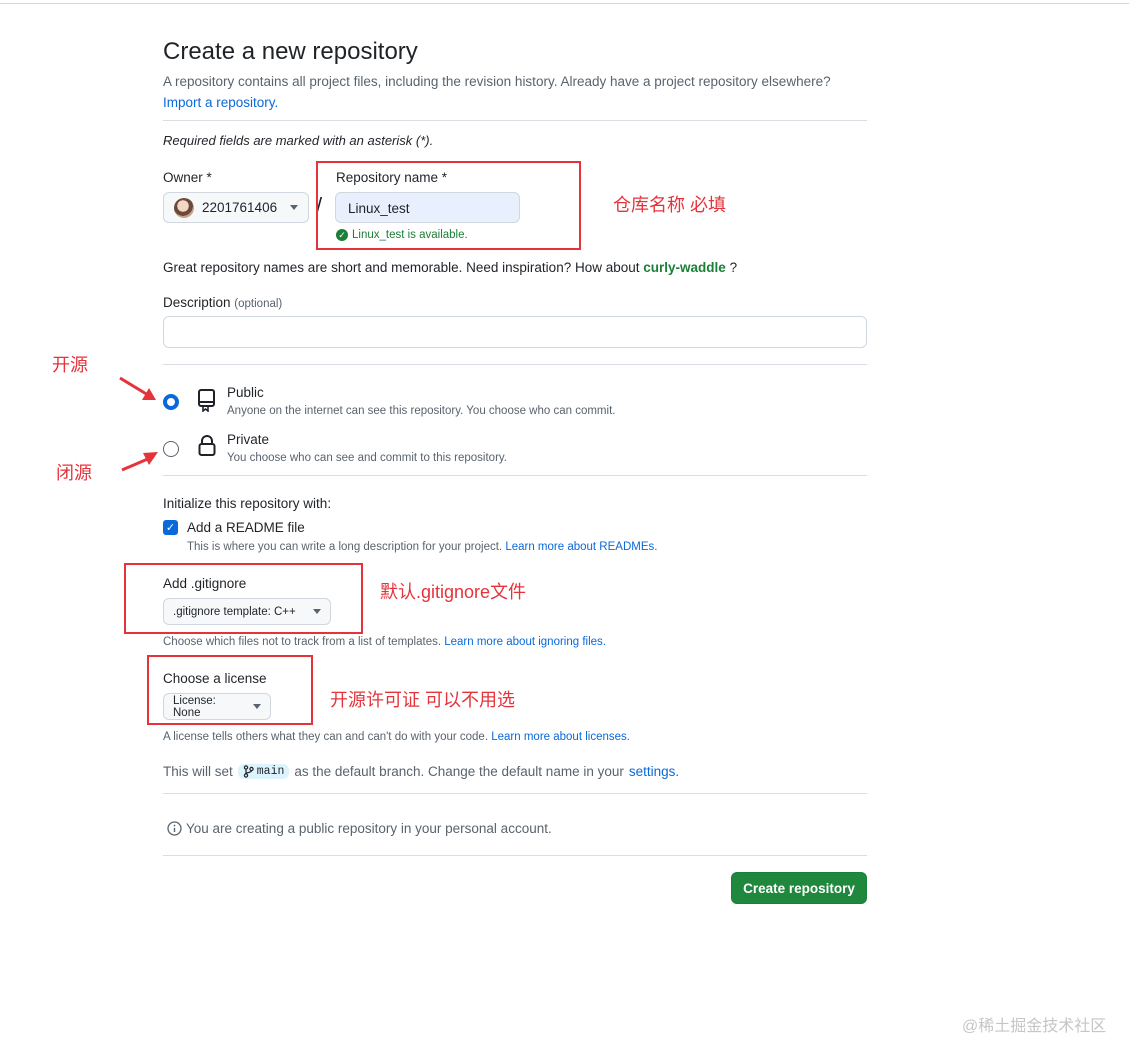 This screenshot has height=1038, width=1129. I want to click on avatar, so click(184, 207).